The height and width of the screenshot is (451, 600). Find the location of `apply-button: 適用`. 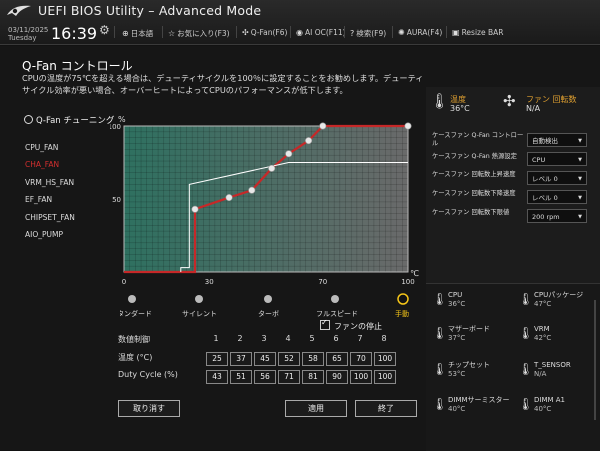

apply-button: 適用 is located at coordinates (316, 408).